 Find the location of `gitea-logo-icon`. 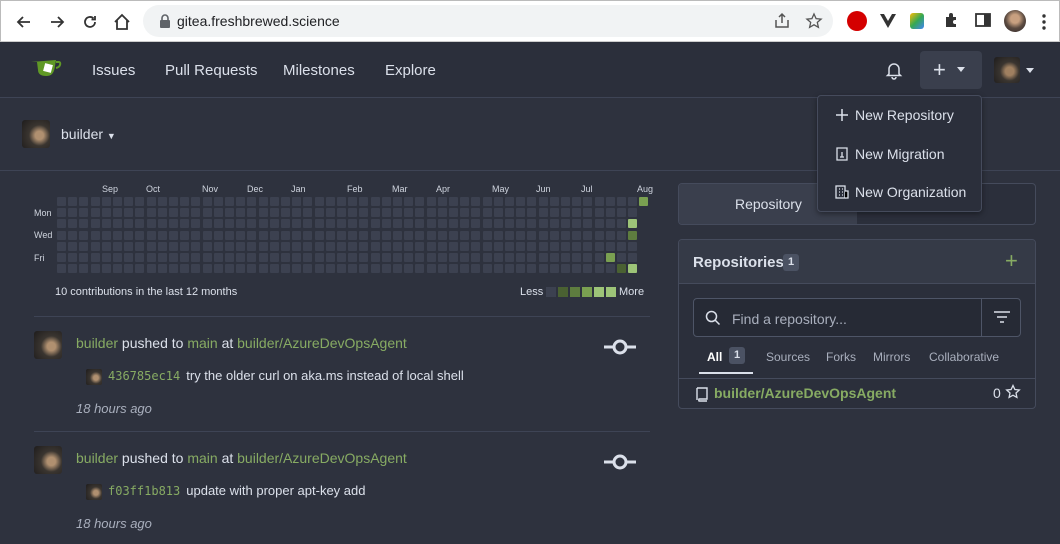

gitea-logo-icon is located at coordinates (46, 68).